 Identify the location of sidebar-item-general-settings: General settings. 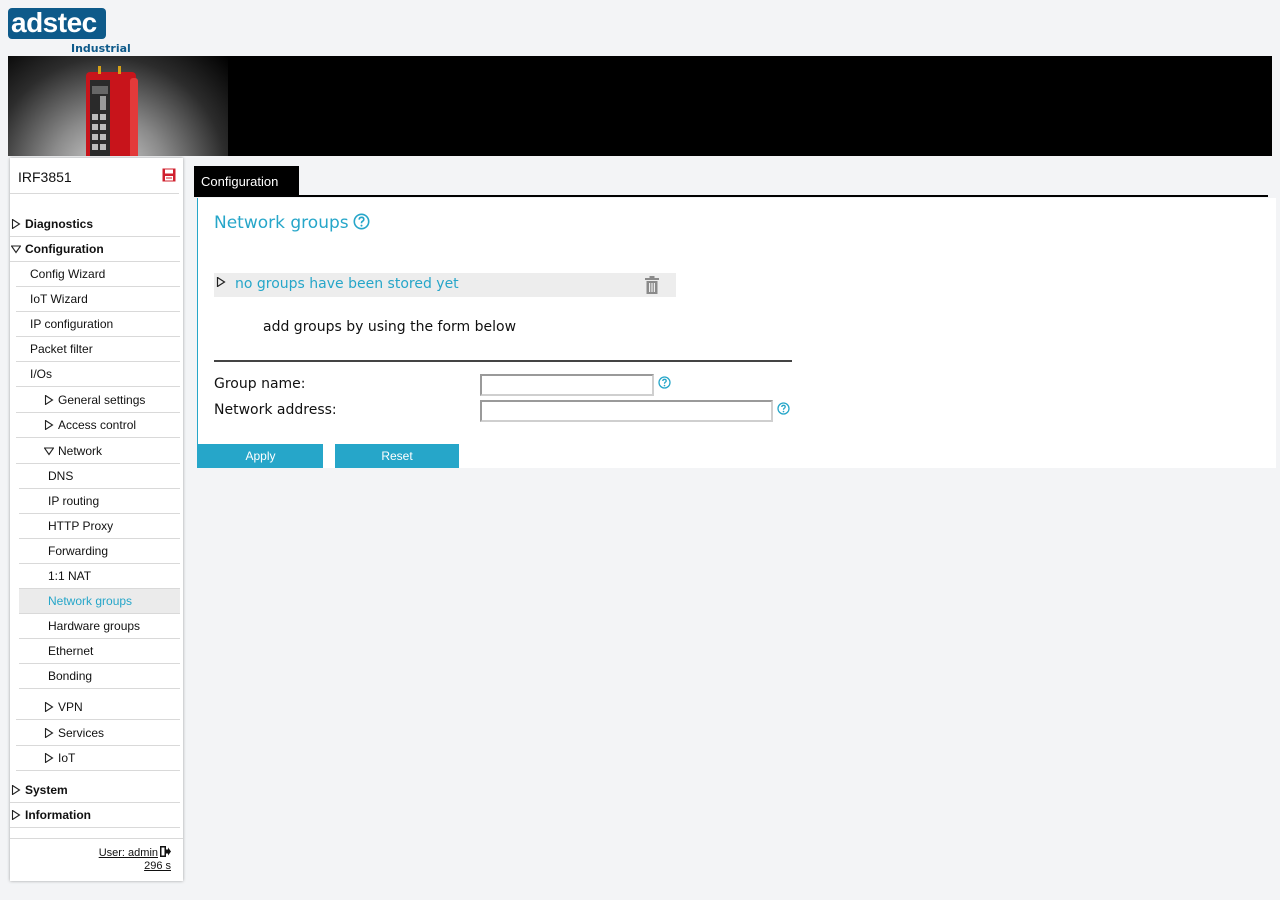
(98, 400).